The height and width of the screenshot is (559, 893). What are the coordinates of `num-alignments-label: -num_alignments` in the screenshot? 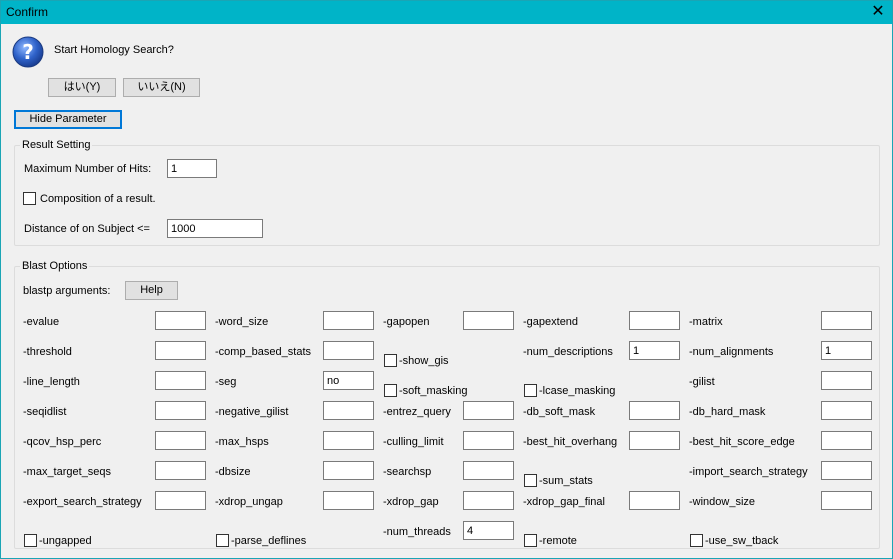 It's located at (731, 352).